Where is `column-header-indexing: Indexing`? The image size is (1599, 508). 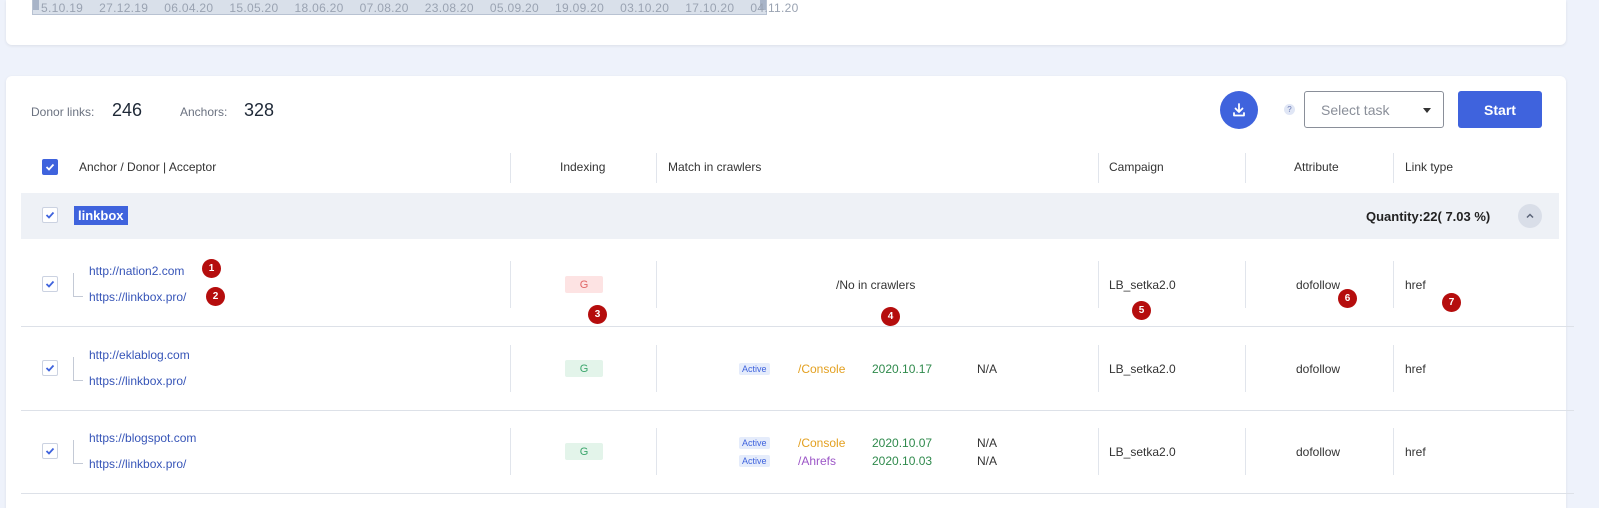 column-header-indexing: Indexing is located at coordinates (582, 167).